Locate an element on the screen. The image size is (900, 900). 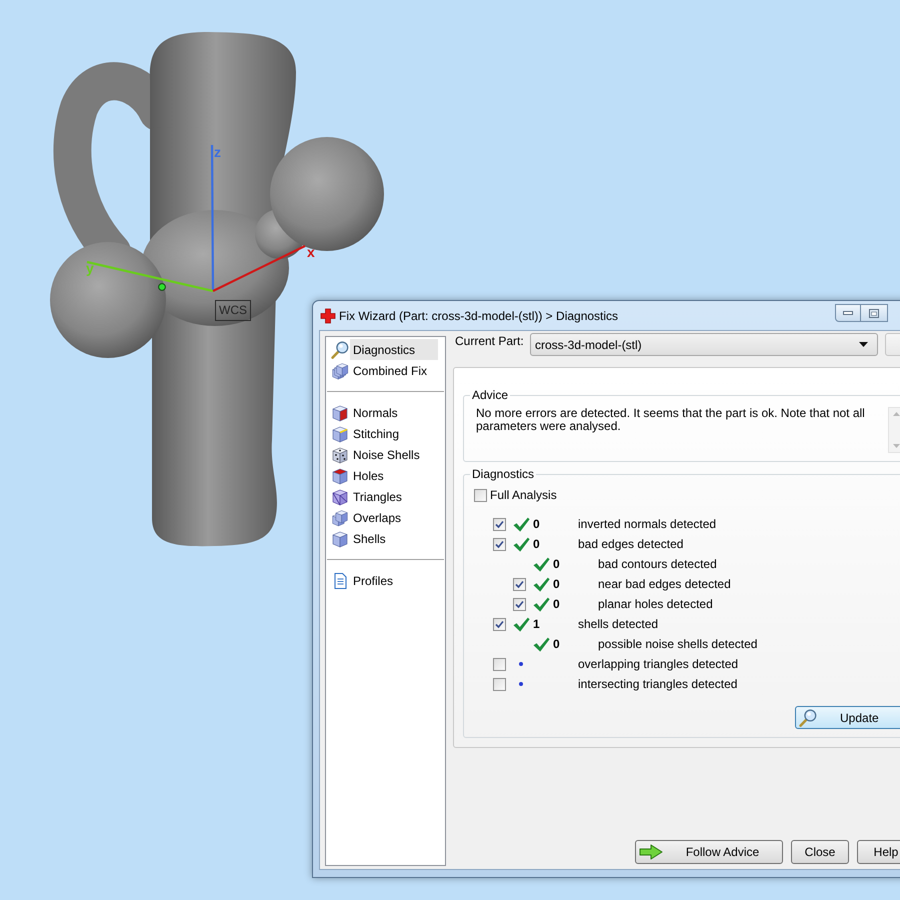
advice-text: No more errors are detected. It seems that the part is ok. Note that not all parameters were analysed. is located at coordinates (671, 420).